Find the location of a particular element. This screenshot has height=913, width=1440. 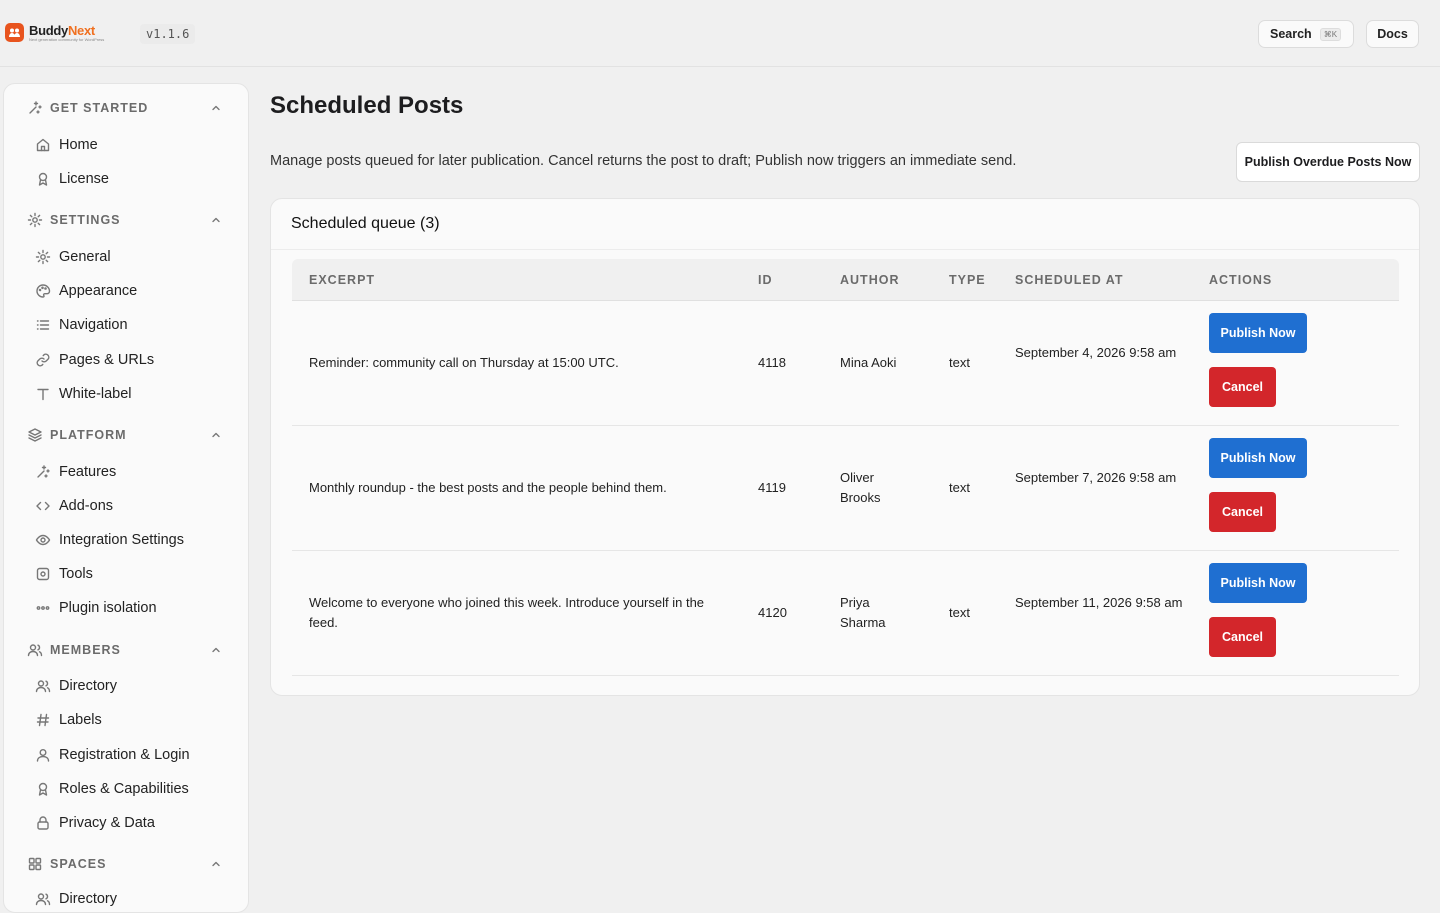

cell-author: Mina Aoki is located at coordinates (868, 362).